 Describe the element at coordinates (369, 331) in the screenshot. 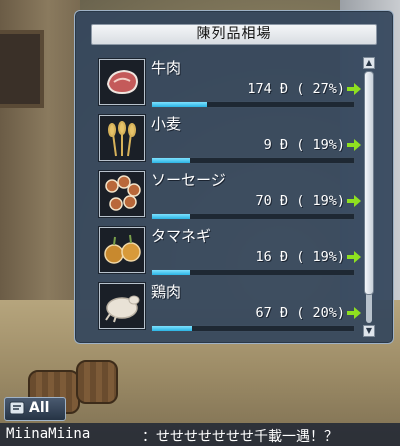

I see `scroll-down-button: ▼` at that location.